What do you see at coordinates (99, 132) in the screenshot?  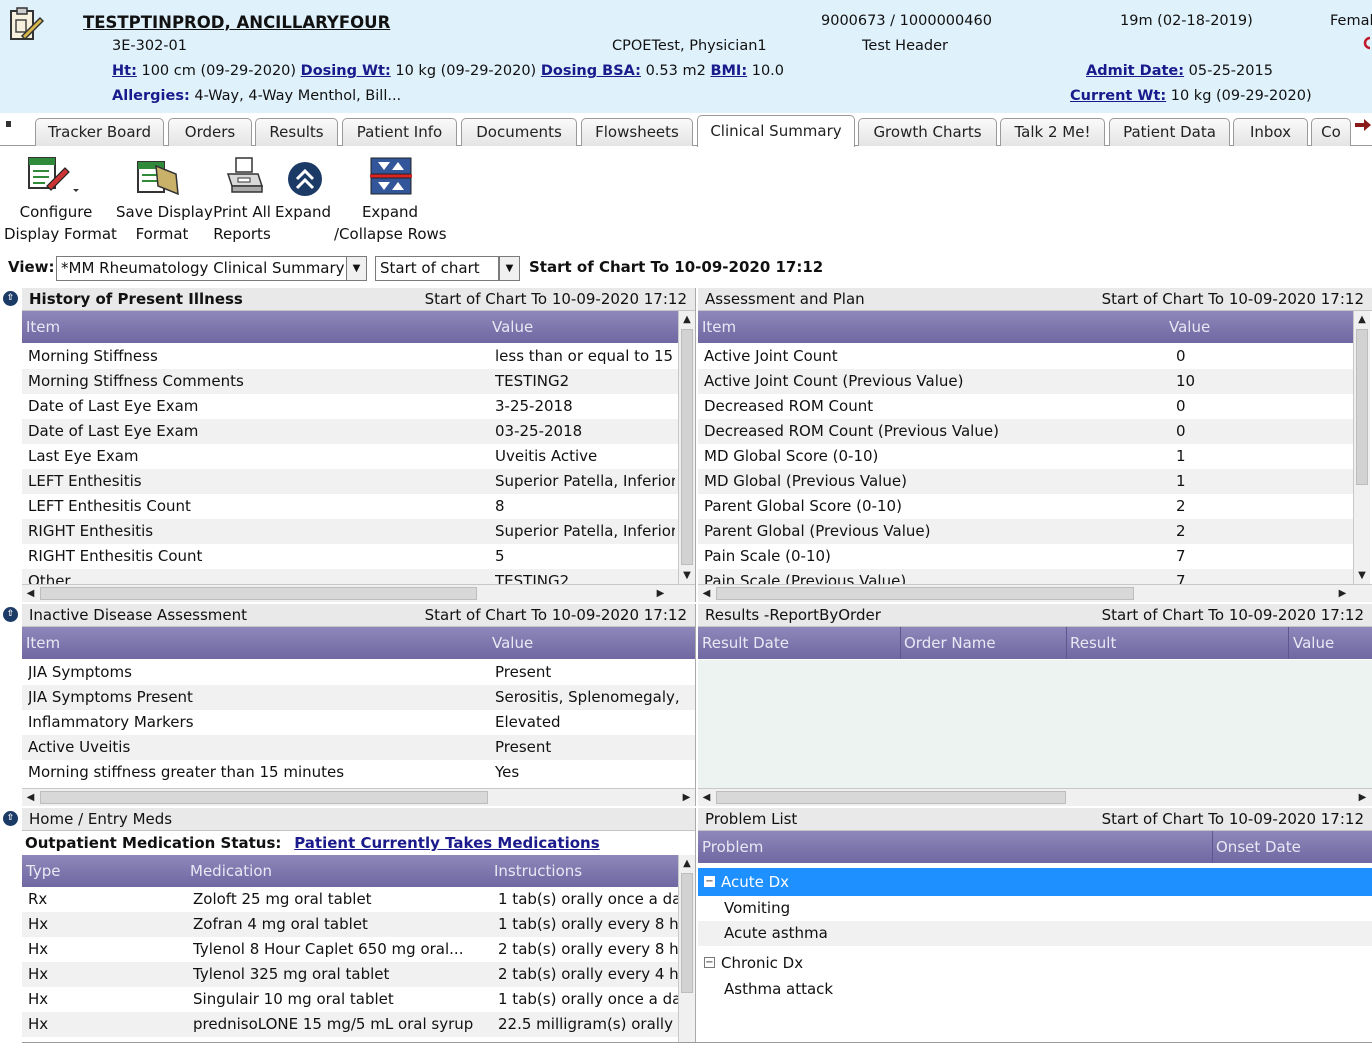 I see `tab-tracker-board: Tracker Board` at bounding box center [99, 132].